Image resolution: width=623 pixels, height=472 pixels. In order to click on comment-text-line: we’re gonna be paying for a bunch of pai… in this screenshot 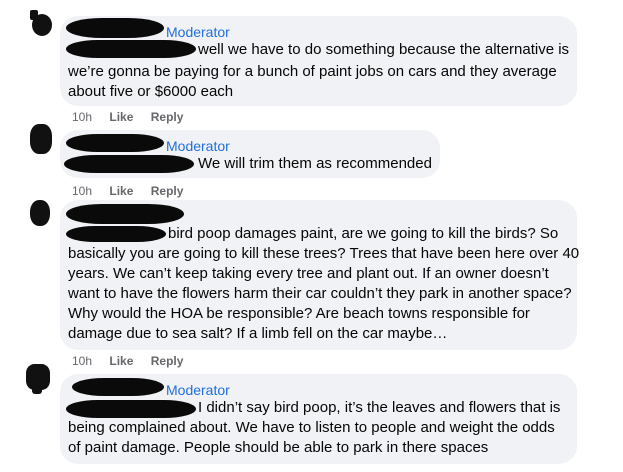, I will do `click(312, 71)`.